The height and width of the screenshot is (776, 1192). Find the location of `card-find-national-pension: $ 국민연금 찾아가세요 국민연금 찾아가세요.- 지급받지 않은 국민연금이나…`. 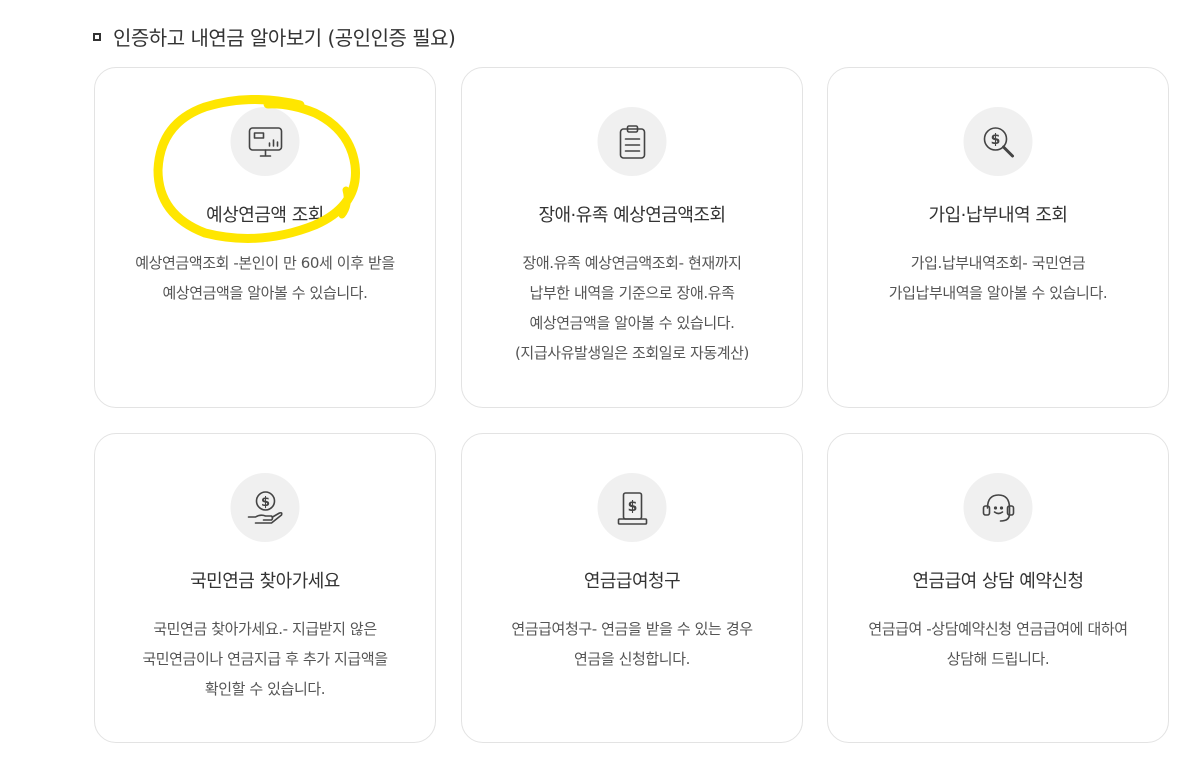

card-find-national-pension: $ 국민연금 찾아가세요 국민연금 찾아가세요.- 지급받지 않은 국민연금이나… is located at coordinates (265, 588).